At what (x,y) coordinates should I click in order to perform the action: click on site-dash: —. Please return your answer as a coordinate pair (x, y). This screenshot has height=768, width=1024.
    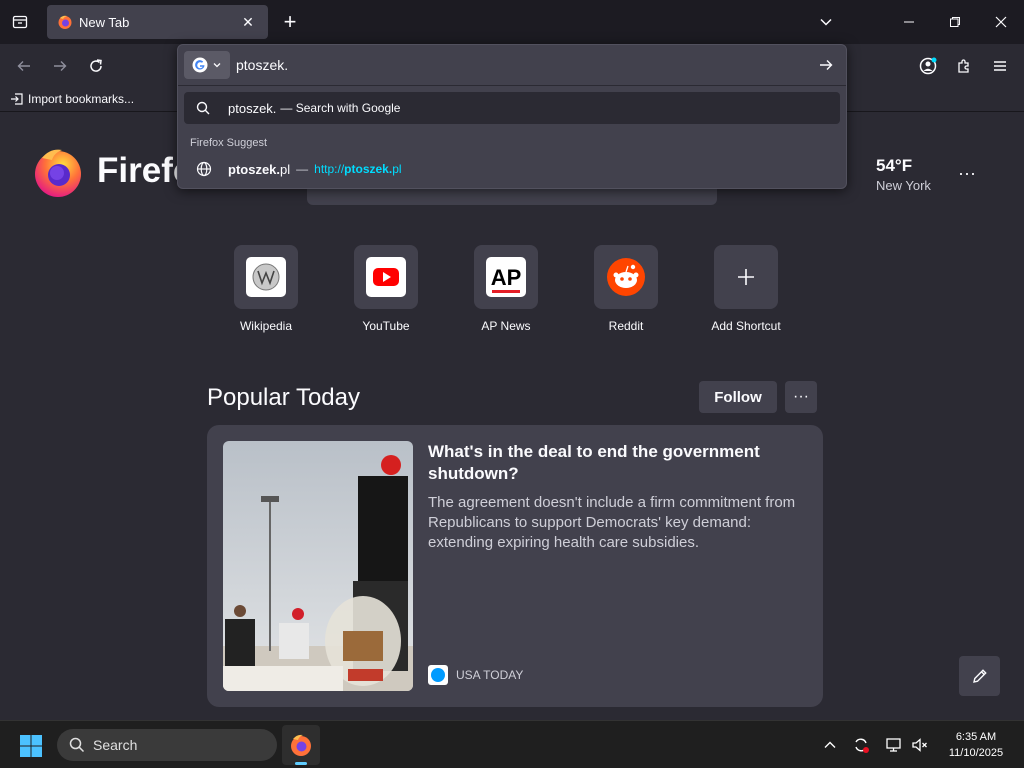
    Looking at the image, I should click on (302, 169).